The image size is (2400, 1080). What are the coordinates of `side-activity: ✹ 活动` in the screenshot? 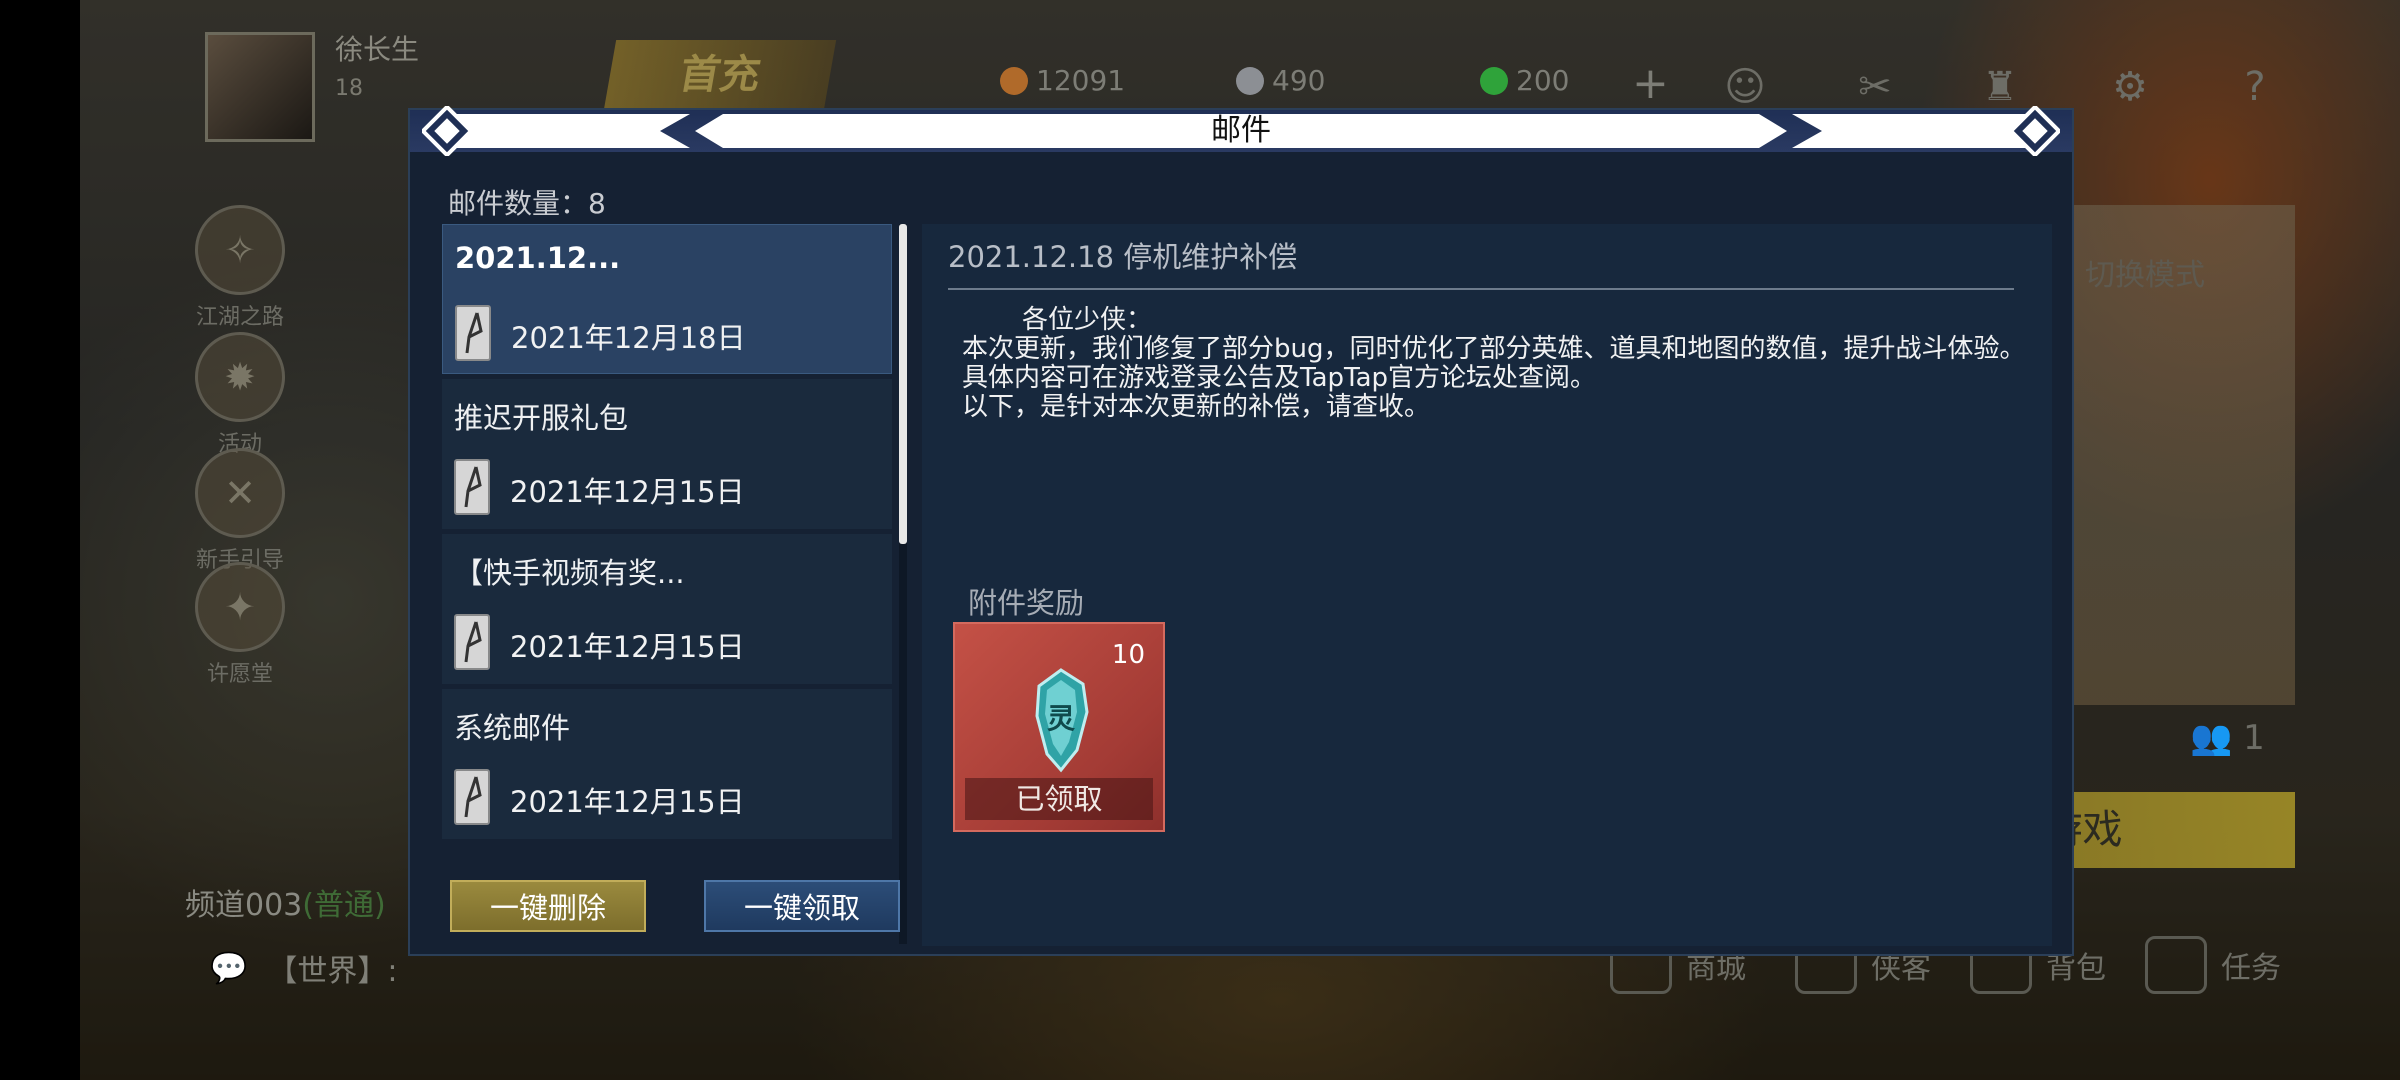 It's located at (240, 395).